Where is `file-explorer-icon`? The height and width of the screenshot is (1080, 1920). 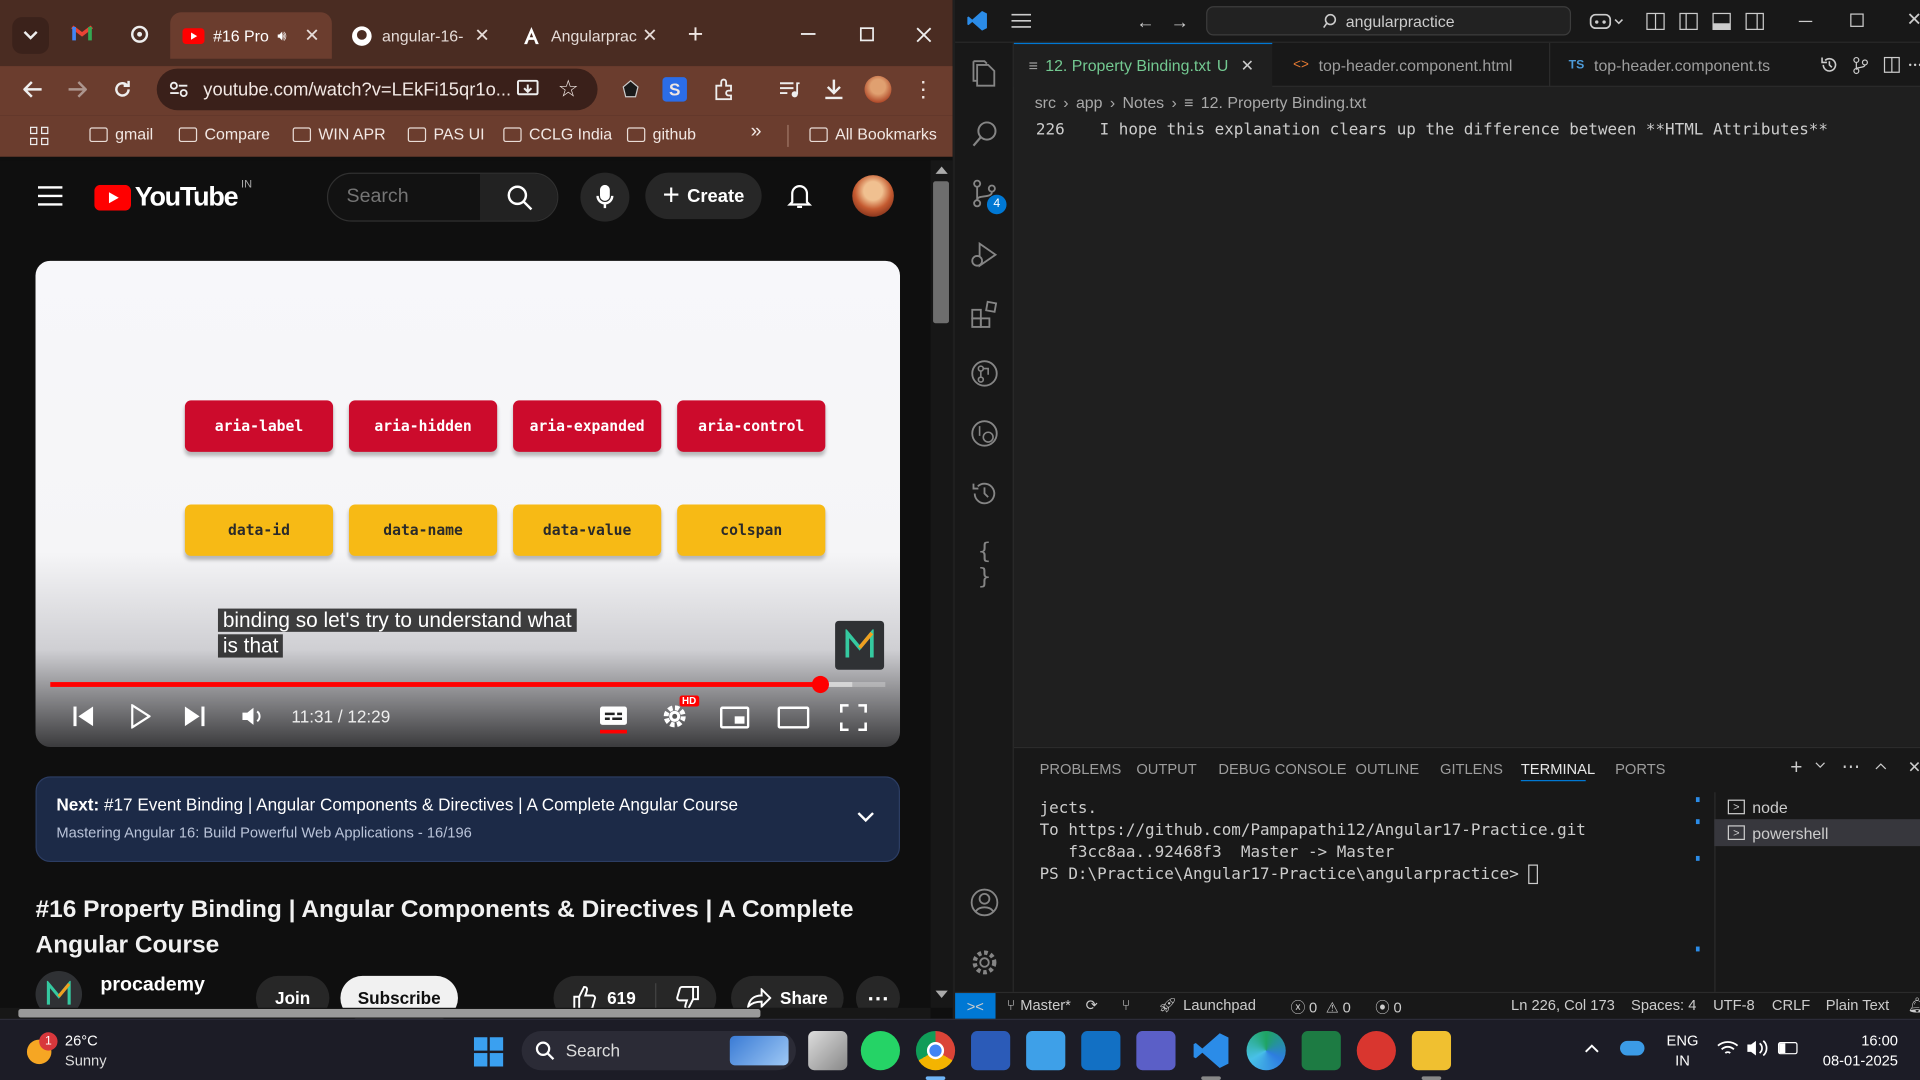 file-explorer-icon is located at coordinates (1431, 1051).